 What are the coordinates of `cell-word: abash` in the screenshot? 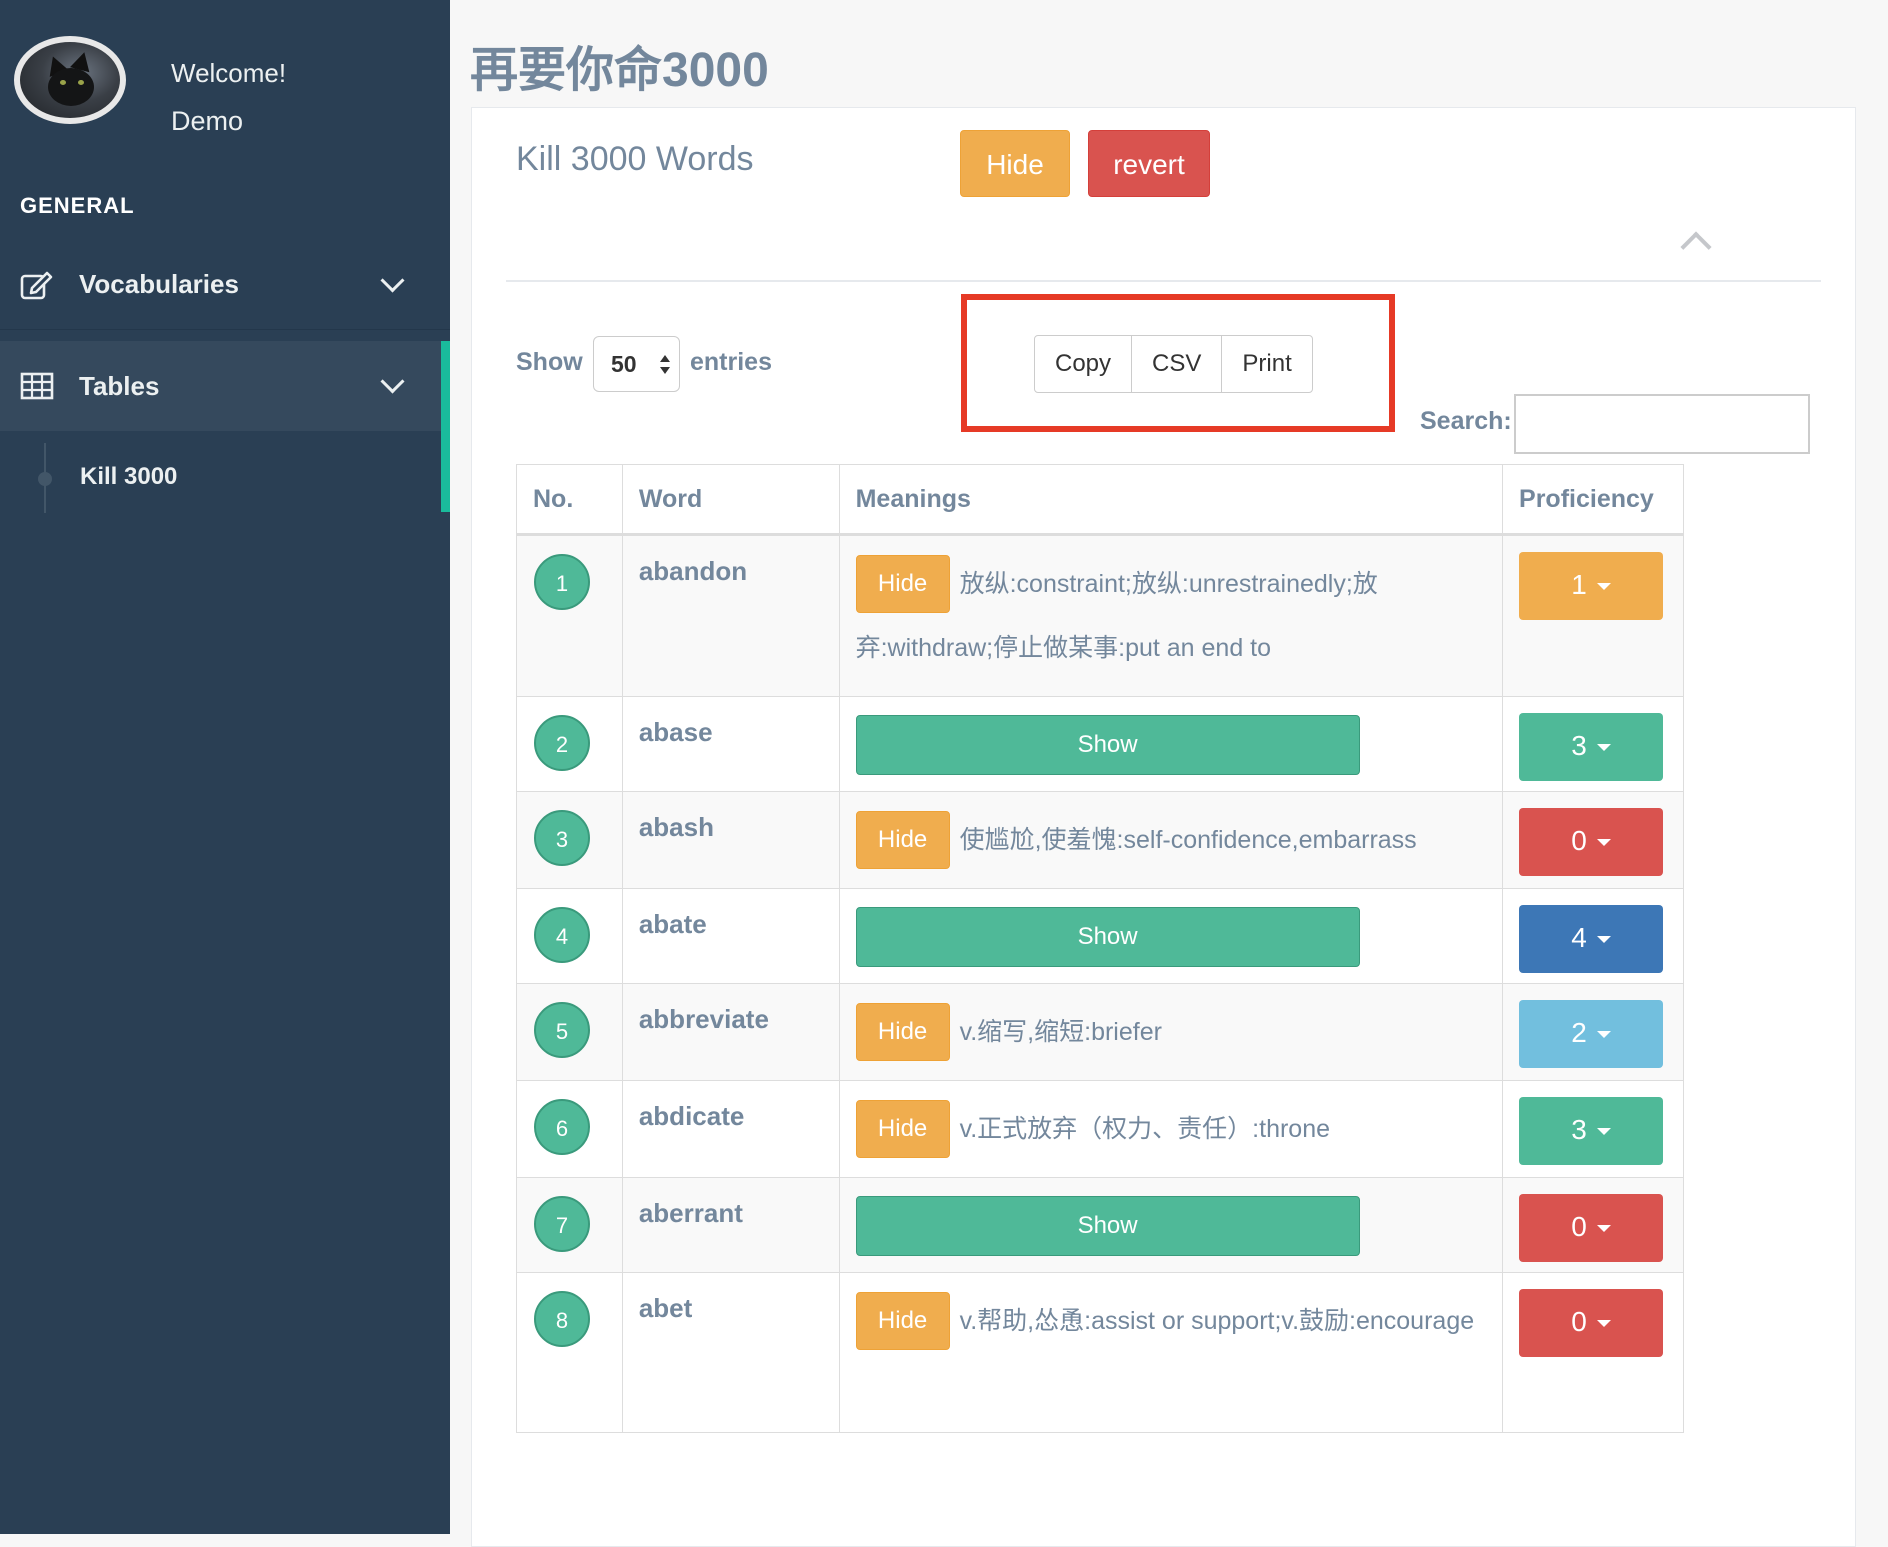 It's located at (730, 840).